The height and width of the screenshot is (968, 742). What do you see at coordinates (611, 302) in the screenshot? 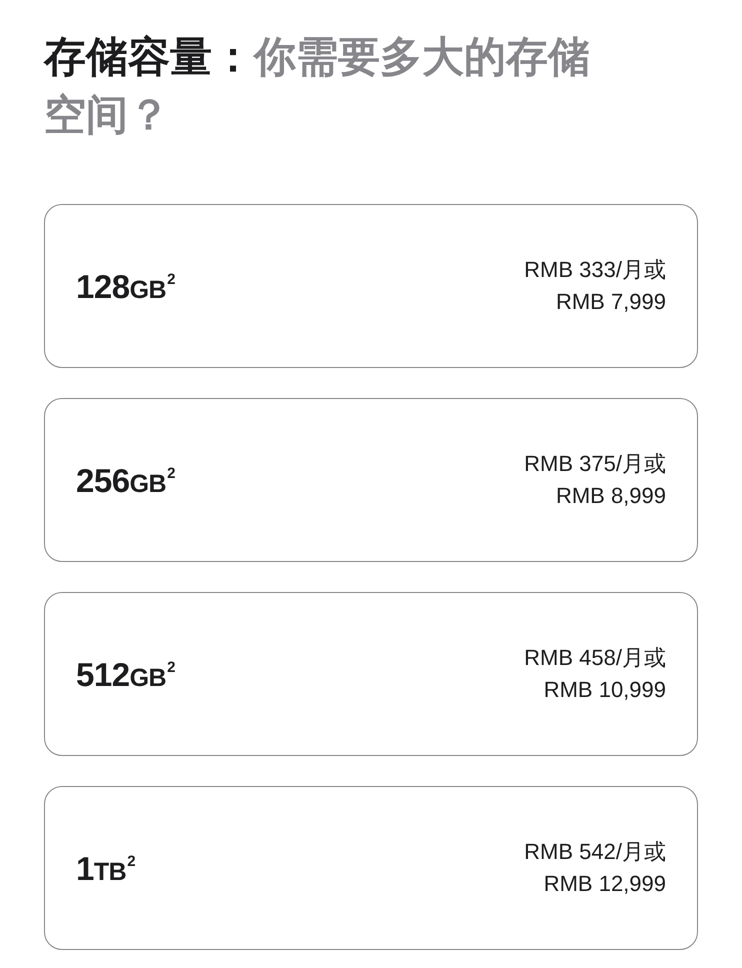
I see `full-price: RMB 7,999` at bounding box center [611, 302].